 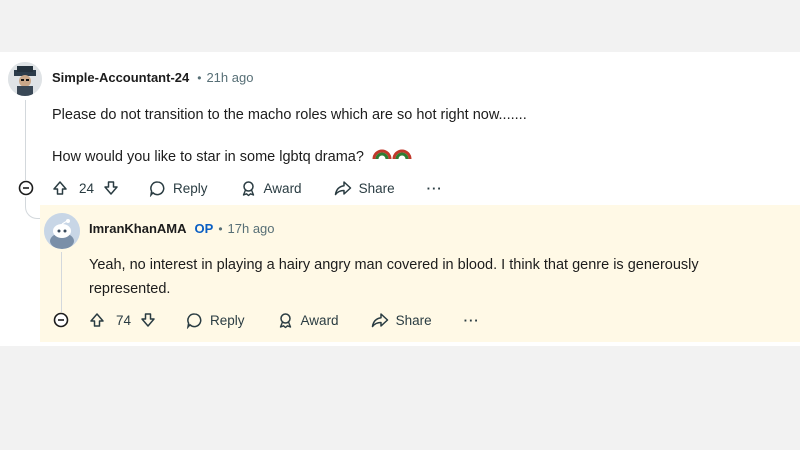 What do you see at coordinates (392, 157) in the screenshot?
I see `rainbow-emoji-icon` at bounding box center [392, 157].